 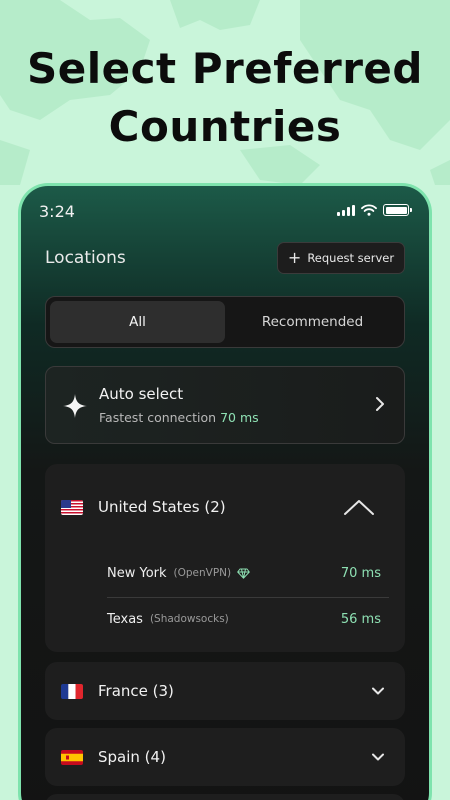 What do you see at coordinates (132, 757) in the screenshot?
I see `country-name: Spain (4)` at bounding box center [132, 757].